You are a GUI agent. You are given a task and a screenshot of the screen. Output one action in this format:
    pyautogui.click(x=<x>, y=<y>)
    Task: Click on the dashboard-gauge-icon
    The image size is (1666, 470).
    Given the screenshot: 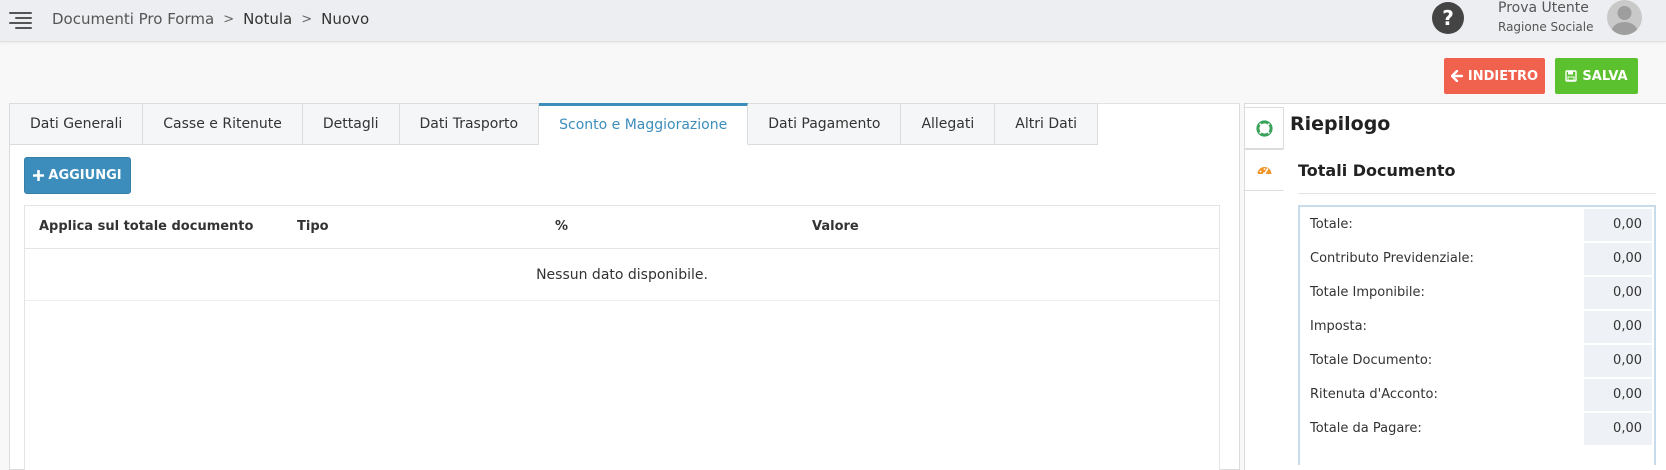 What is the action you would take?
    pyautogui.click(x=1264, y=171)
    